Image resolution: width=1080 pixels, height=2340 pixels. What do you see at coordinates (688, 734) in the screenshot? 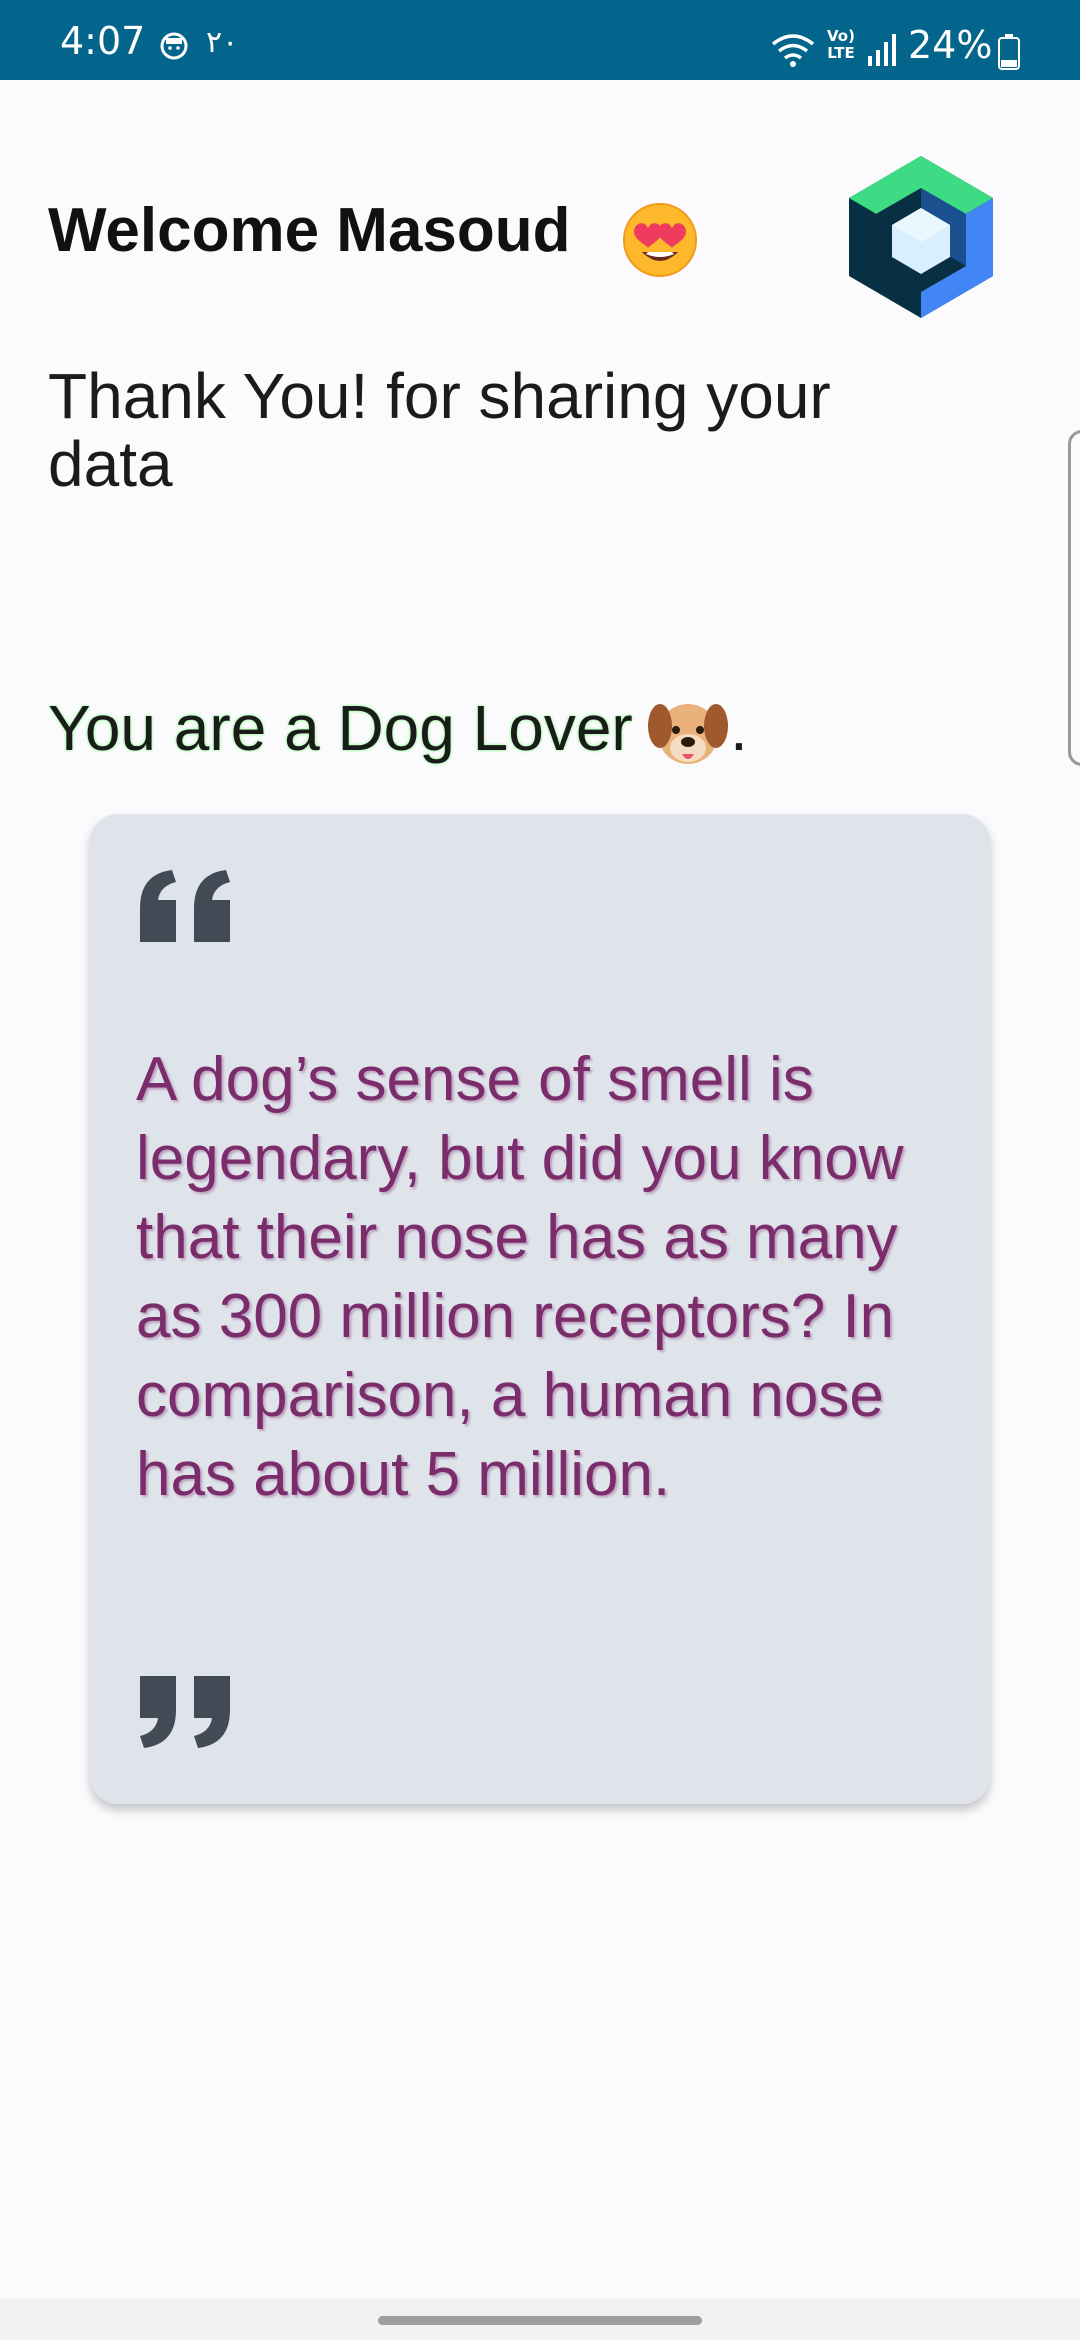
I see `dog-face-emoji-icon` at bounding box center [688, 734].